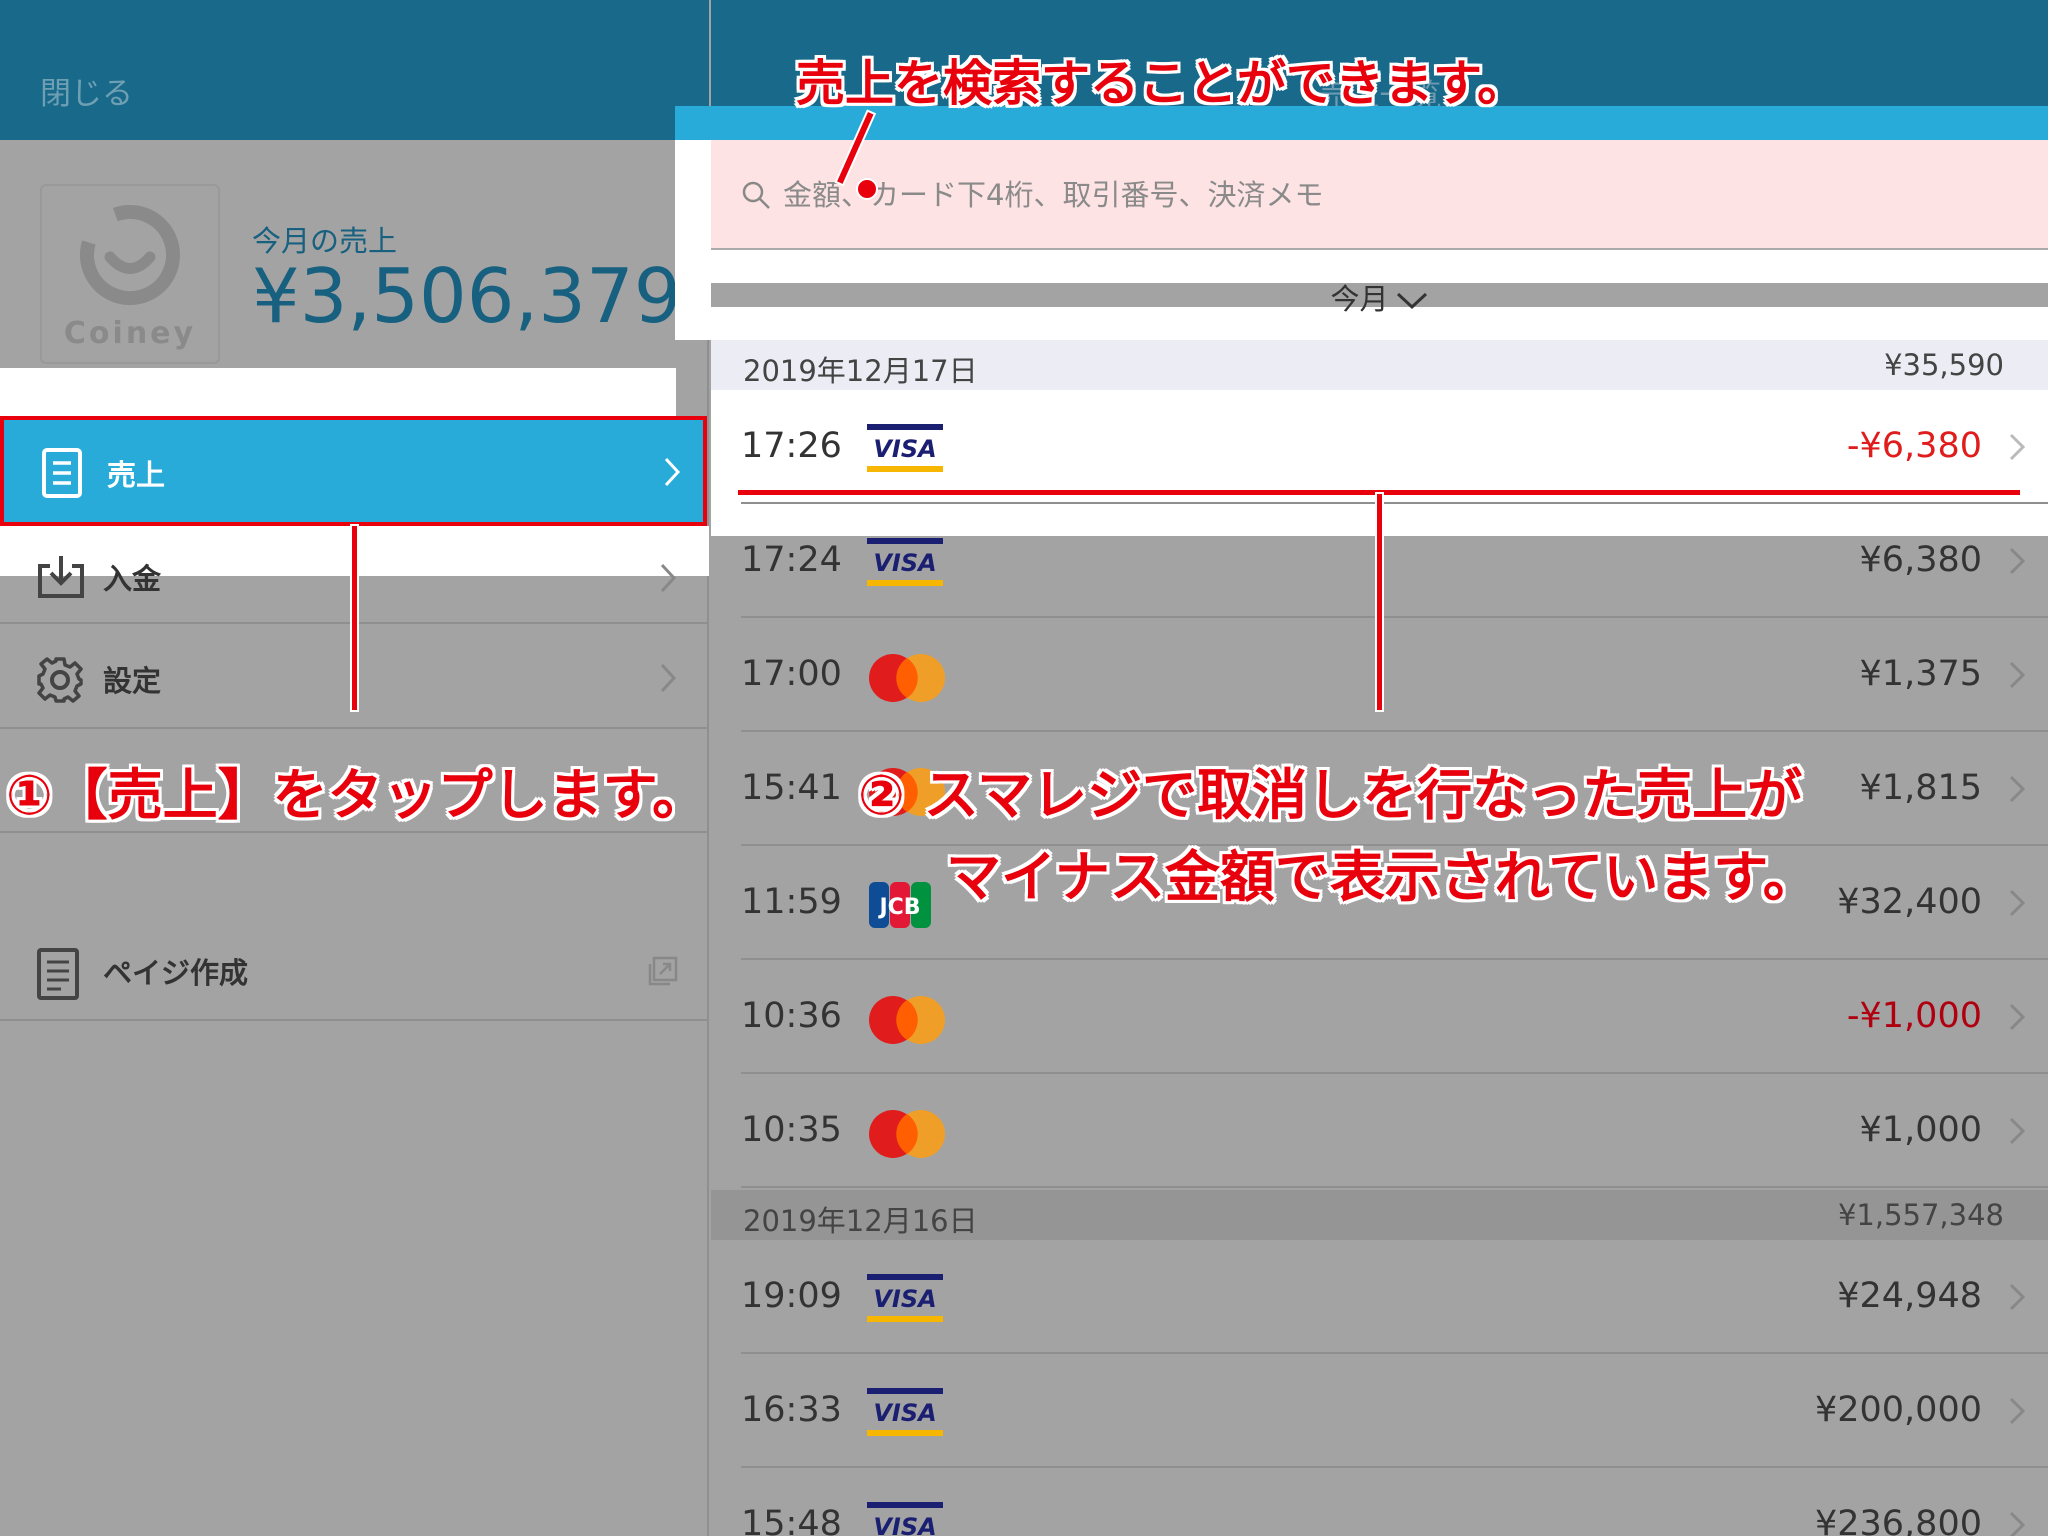  What do you see at coordinates (1379, 1215) in the screenshot?
I see `date-header: 2019年12月16日 ¥1,557,348` at bounding box center [1379, 1215].